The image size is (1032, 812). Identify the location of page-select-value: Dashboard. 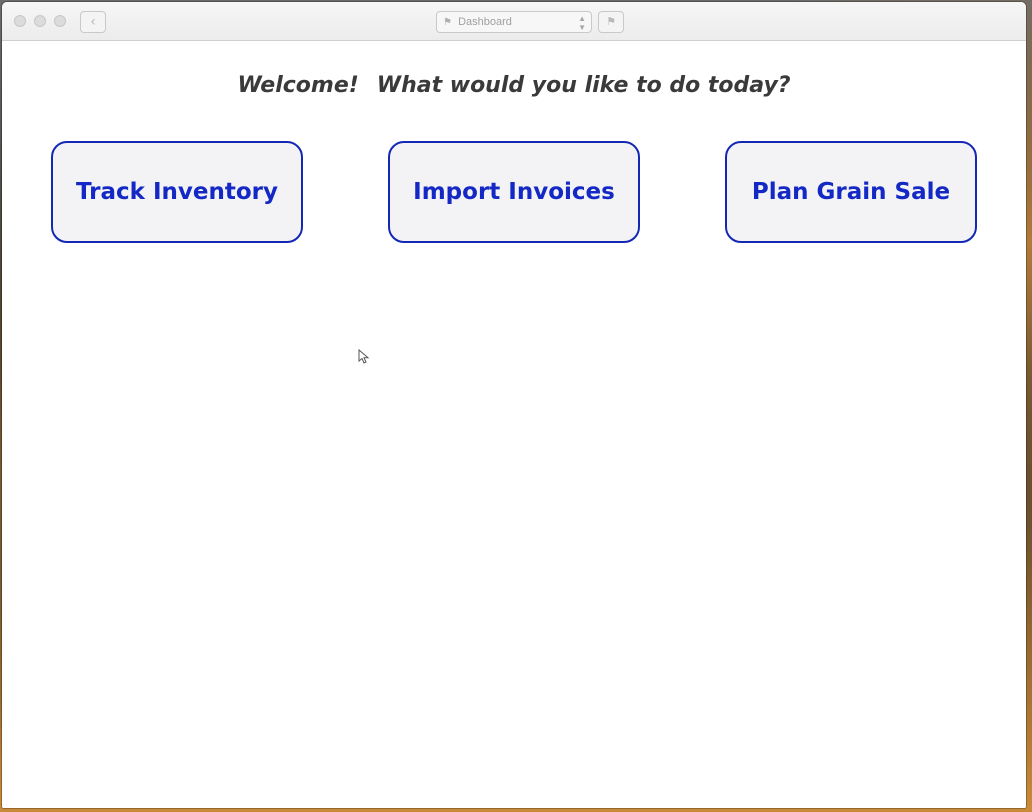
(485, 22).